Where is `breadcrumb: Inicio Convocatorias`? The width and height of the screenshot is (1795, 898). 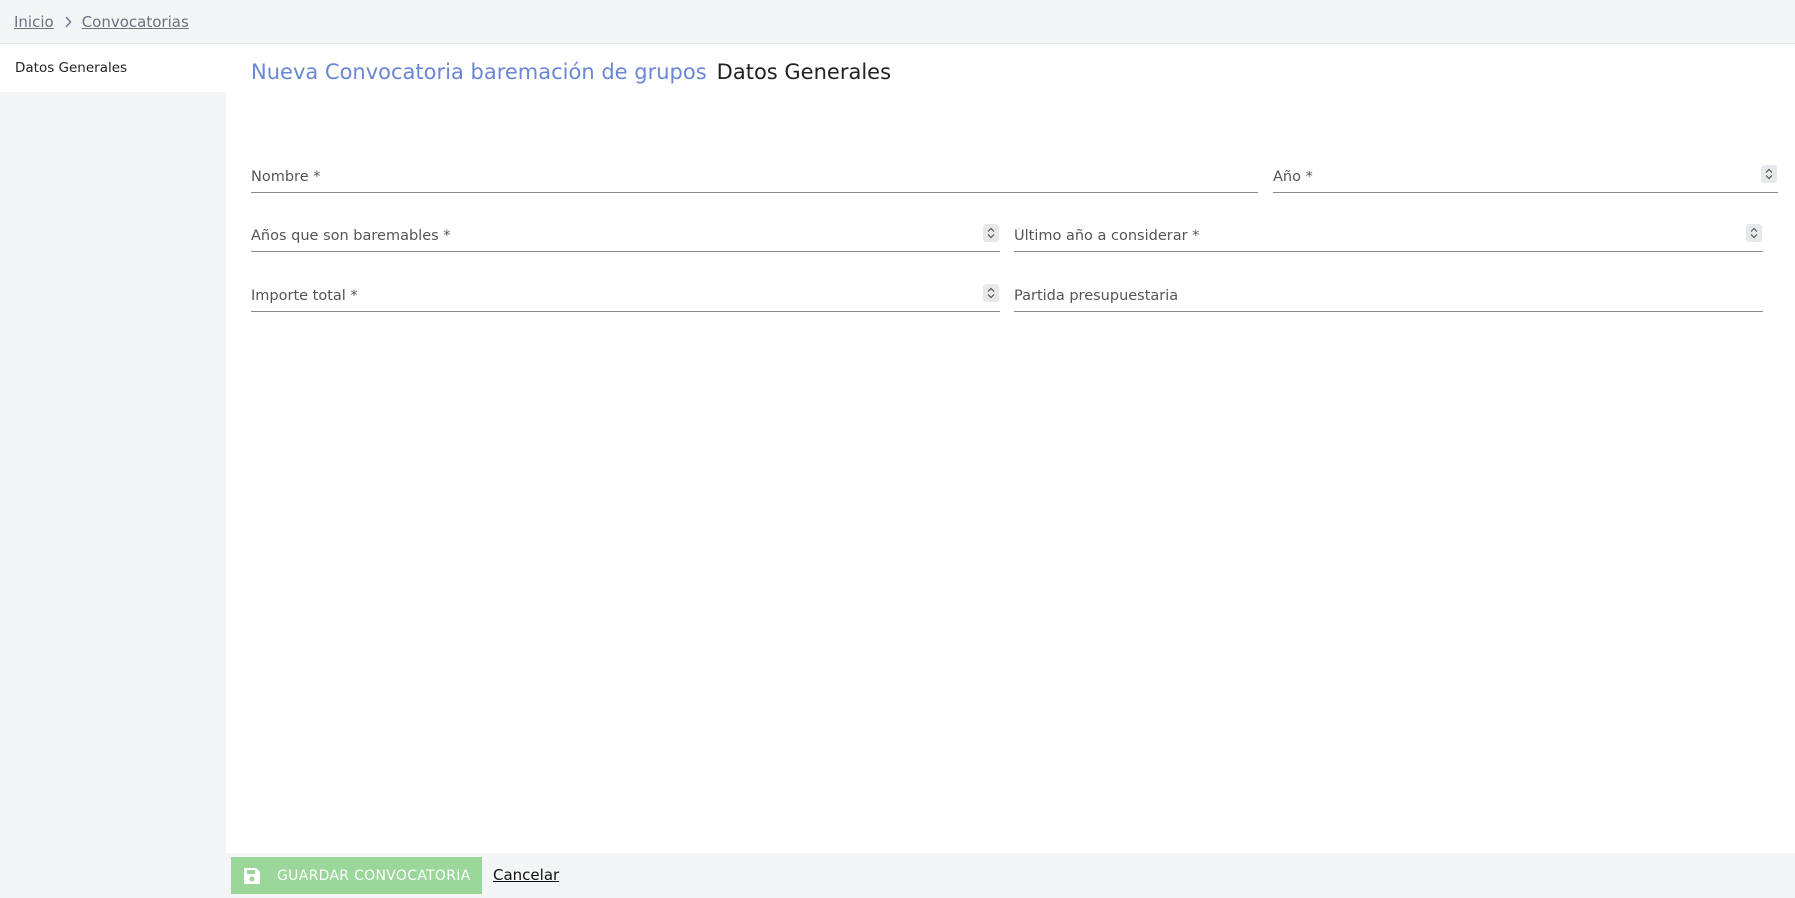 breadcrumb: Inicio Convocatorias is located at coordinates (897, 22).